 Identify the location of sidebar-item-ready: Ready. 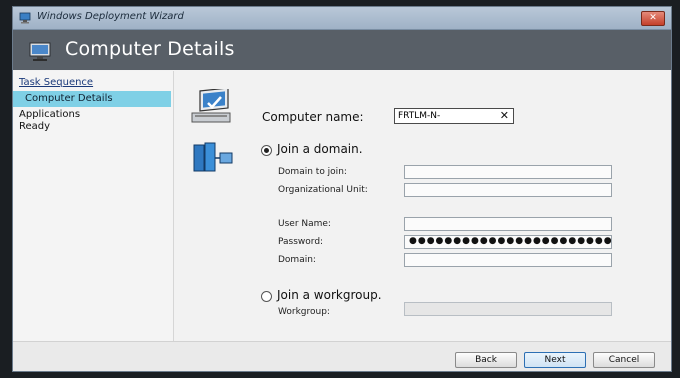
(34, 126).